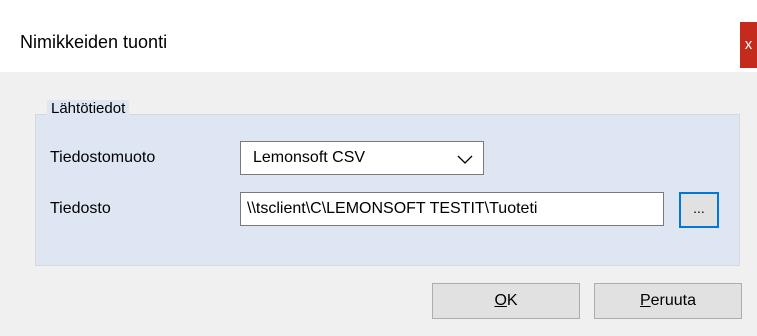 This screenshot has height=336, width=757. I want to click on cancel-label-rest: eruuta, so click(673, 300).